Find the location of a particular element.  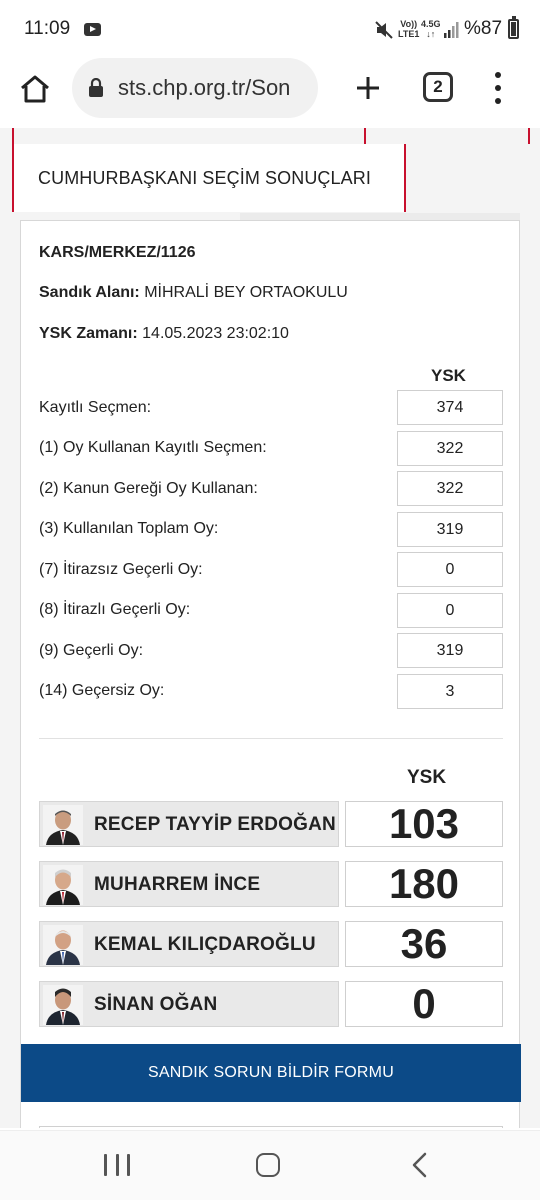

candidate-name-box: KEMAL KILIÇDAROĞLU is located at coordinates (189, 944).